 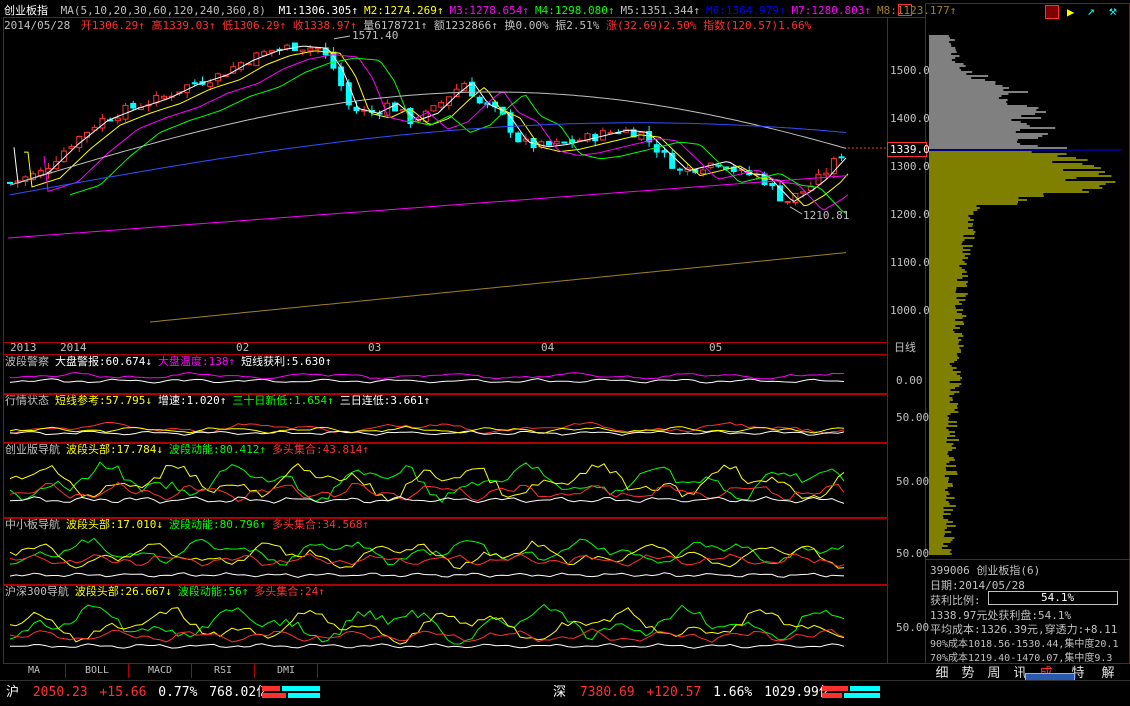 What do you see at coordinates (427, 575) in the screenshot?
I see `panel4-line-white` at bounding box center [427, 575].